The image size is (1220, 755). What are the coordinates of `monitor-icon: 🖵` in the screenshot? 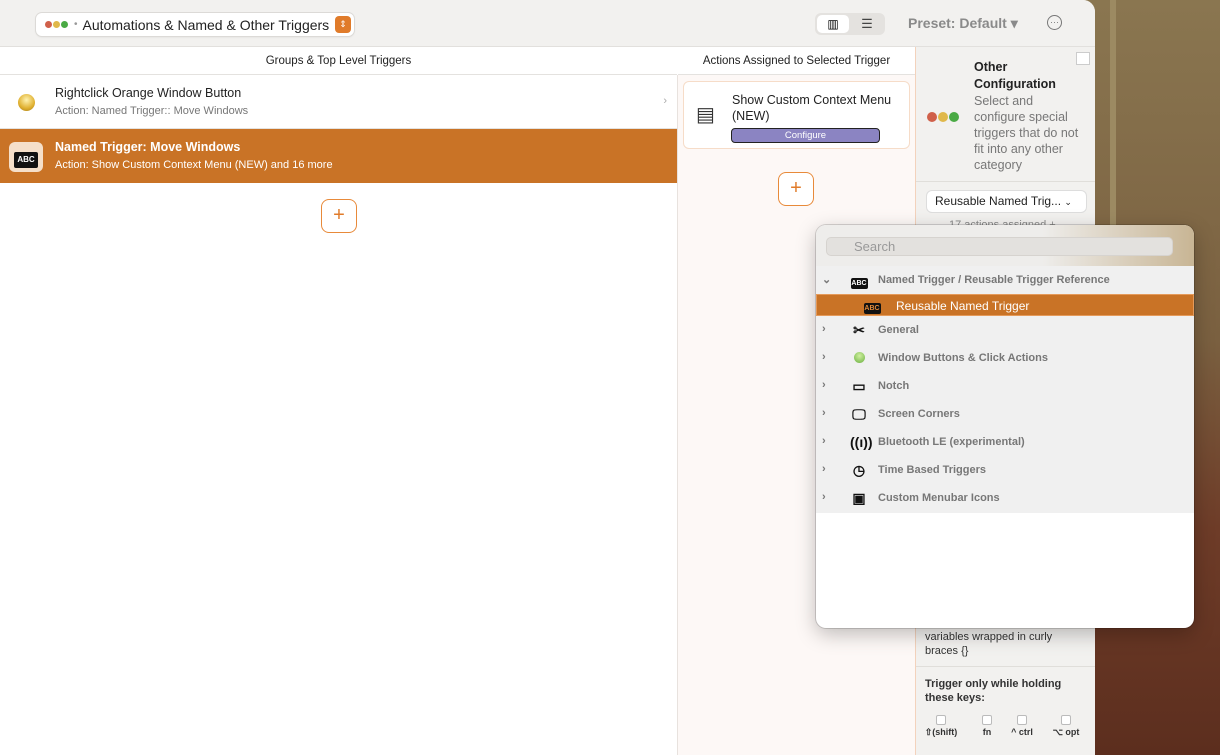 It's located at (859, 414).